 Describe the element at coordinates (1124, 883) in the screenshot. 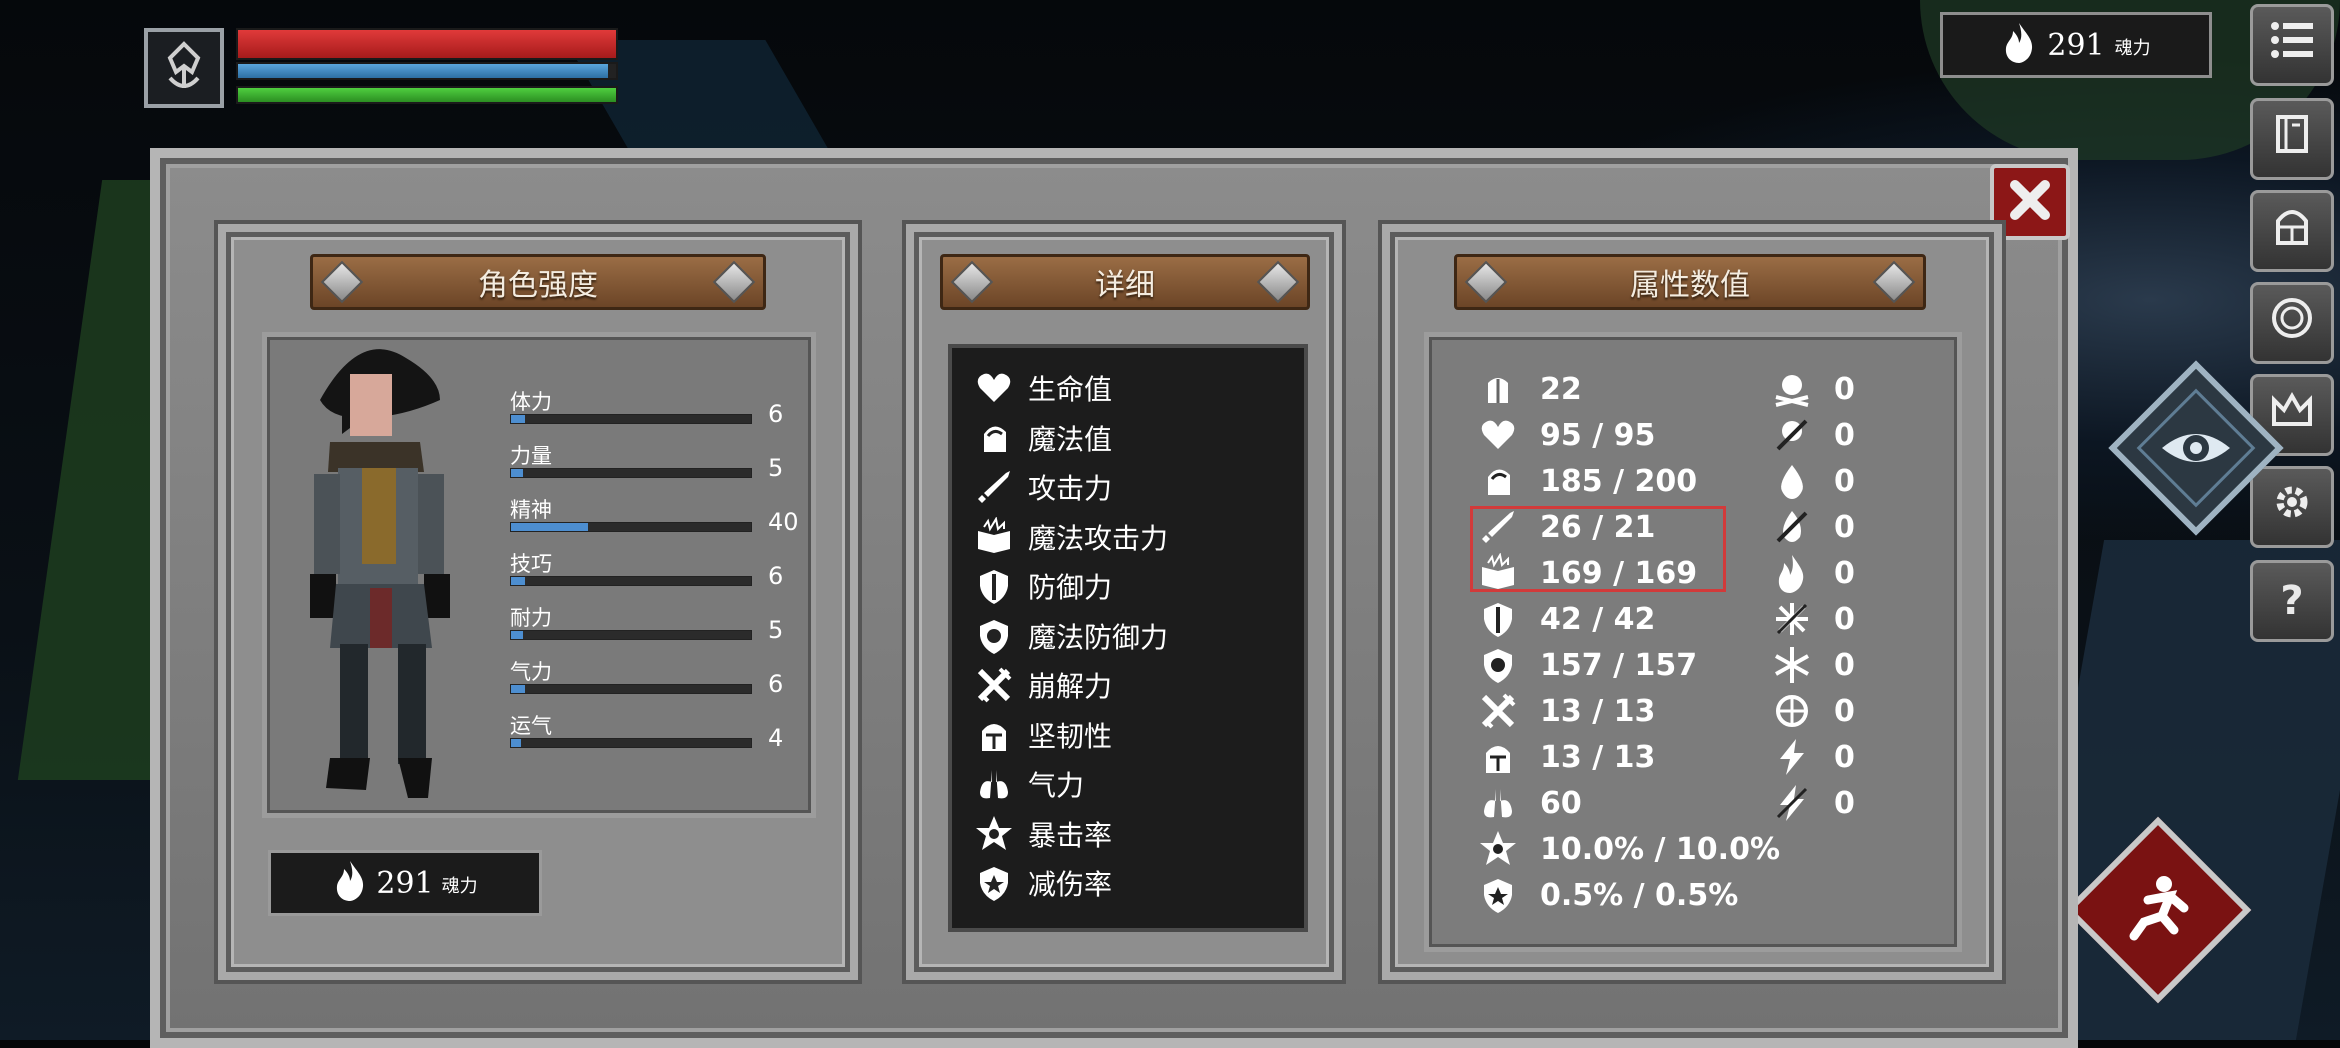

I see `detail-item: 减伤率` at that location.